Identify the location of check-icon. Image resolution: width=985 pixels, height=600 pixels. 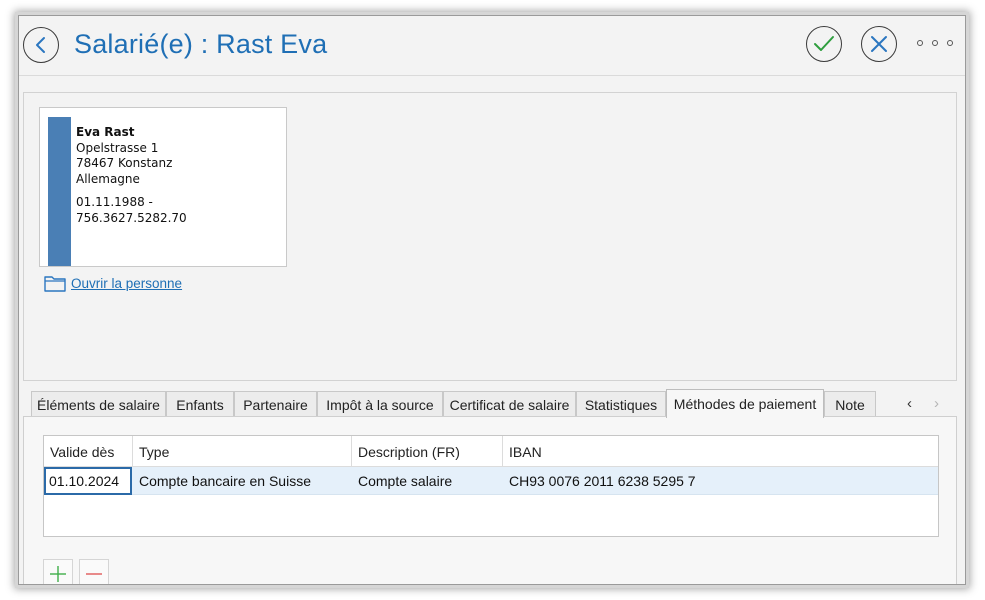
(824, 43).